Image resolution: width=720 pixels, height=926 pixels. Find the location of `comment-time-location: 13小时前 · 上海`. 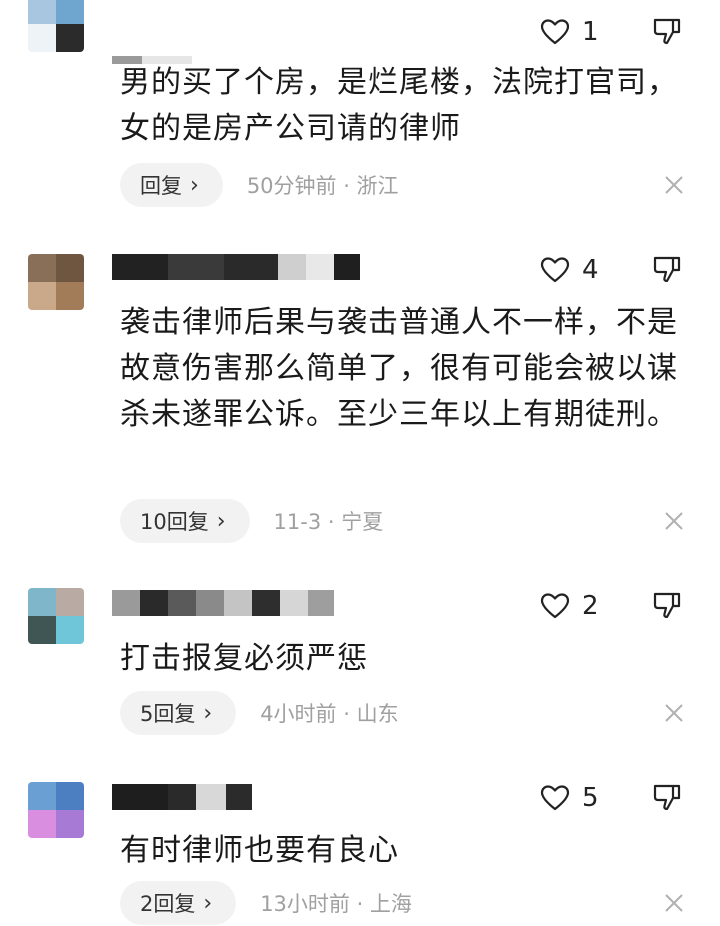

comment-time-location: 13小时前 · 上海 is located at coordinates (336, 904).